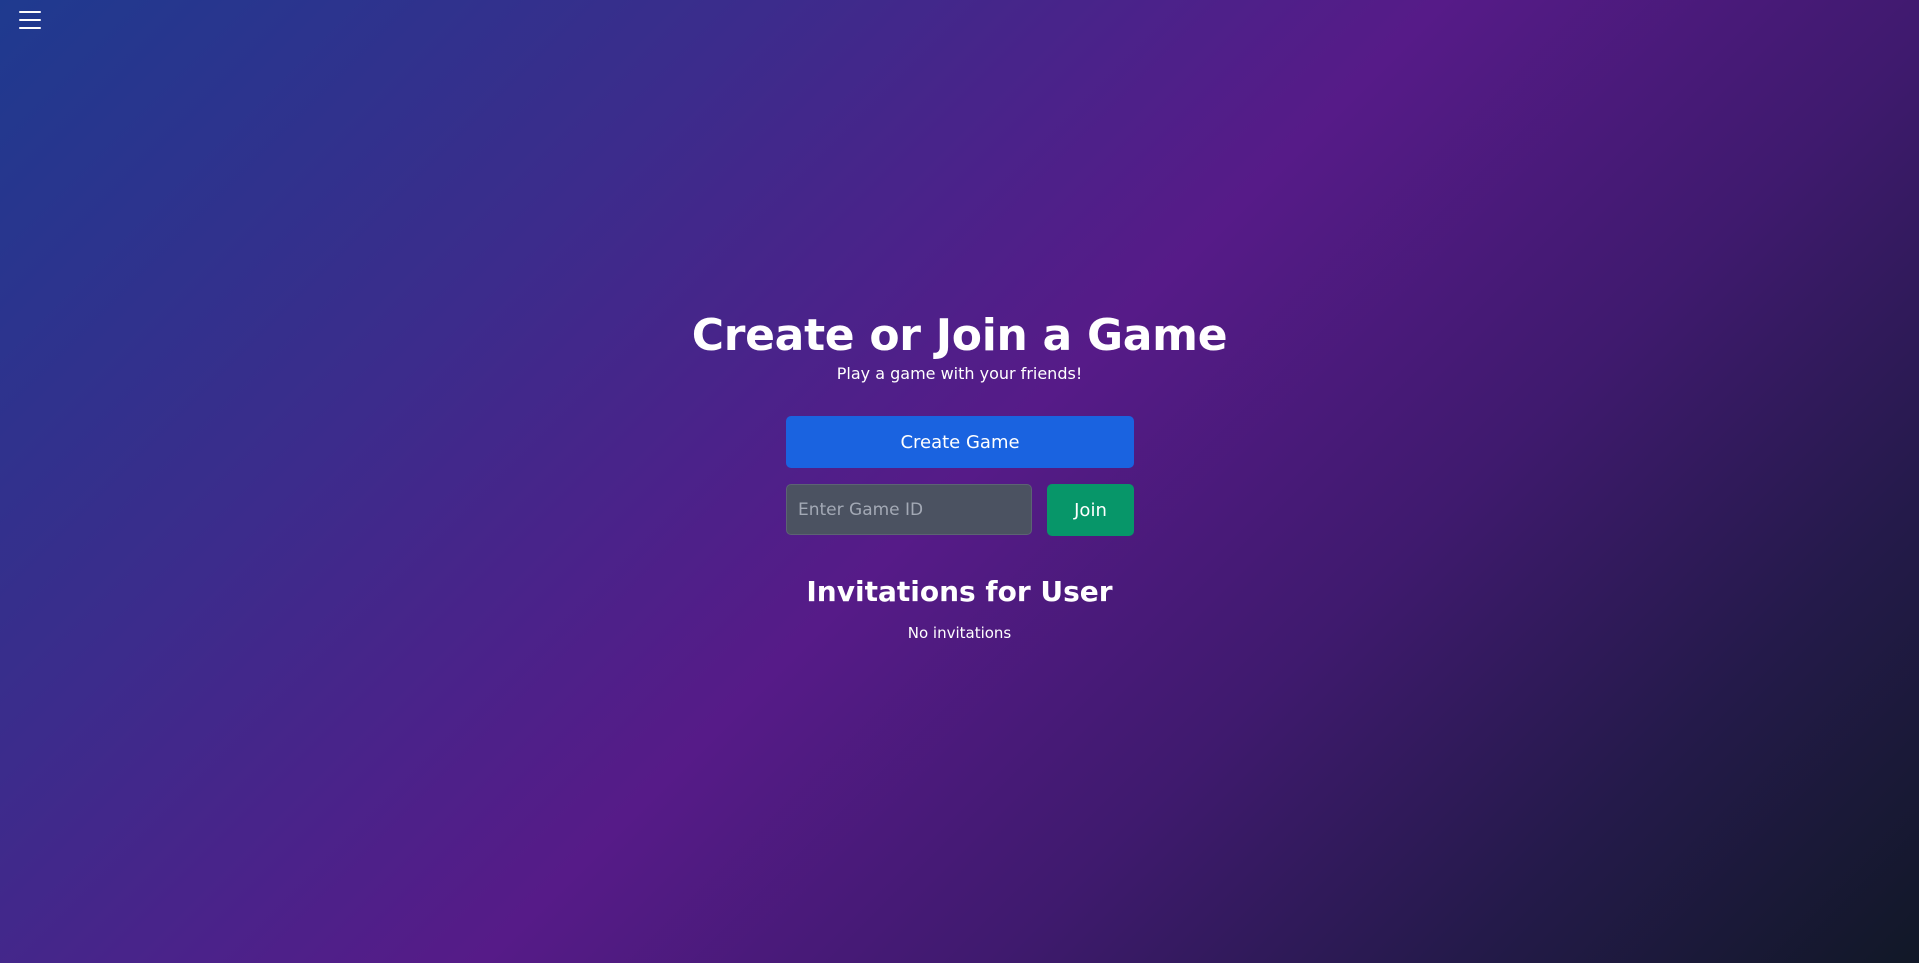 This screenshot has width=1919, height=963. I want to click on invitations-title: Invitations for User, so click(959, 591).